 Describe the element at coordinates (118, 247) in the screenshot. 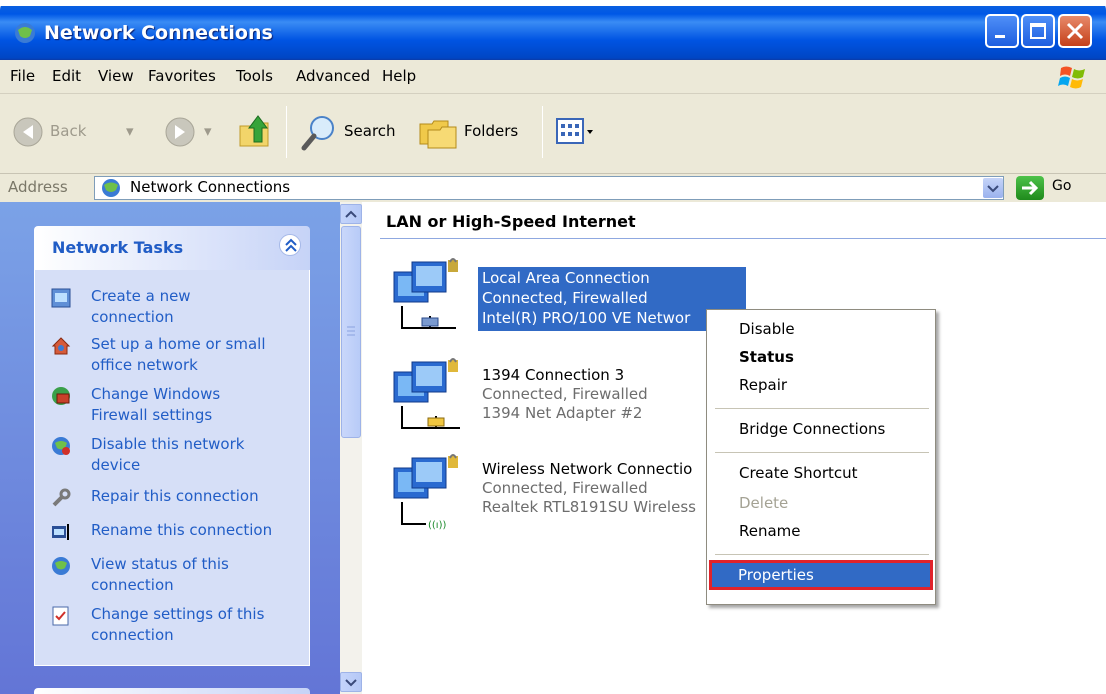

I see `network-tasks-title: Network Tasks` at that location.